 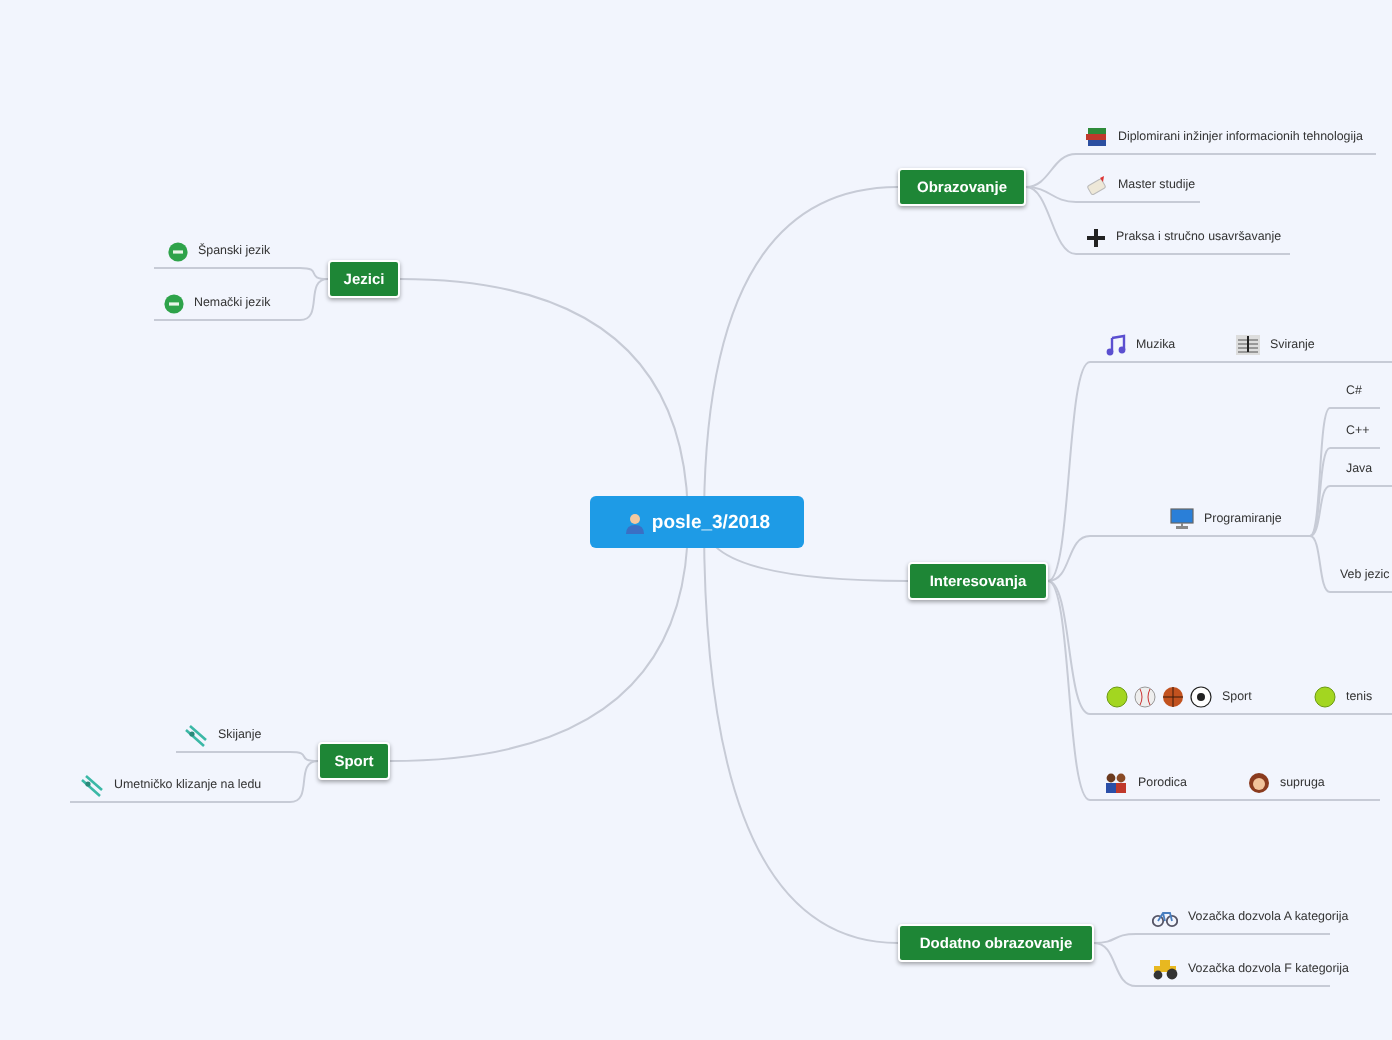 I want to click on bicycle-icon, so click(x=1165, y=917).